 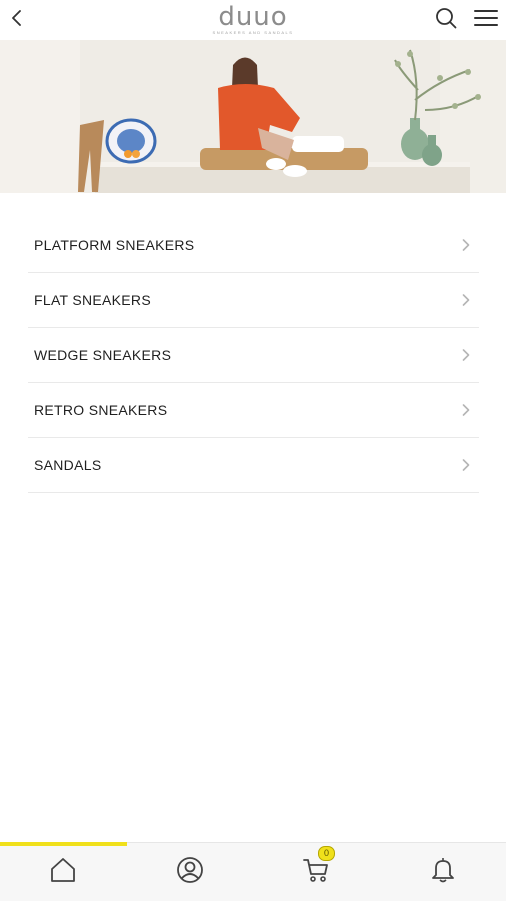 I want to click on category-item-platform-sneakers: PLATFORM SNEAKERS, so click(x=253, y=245).